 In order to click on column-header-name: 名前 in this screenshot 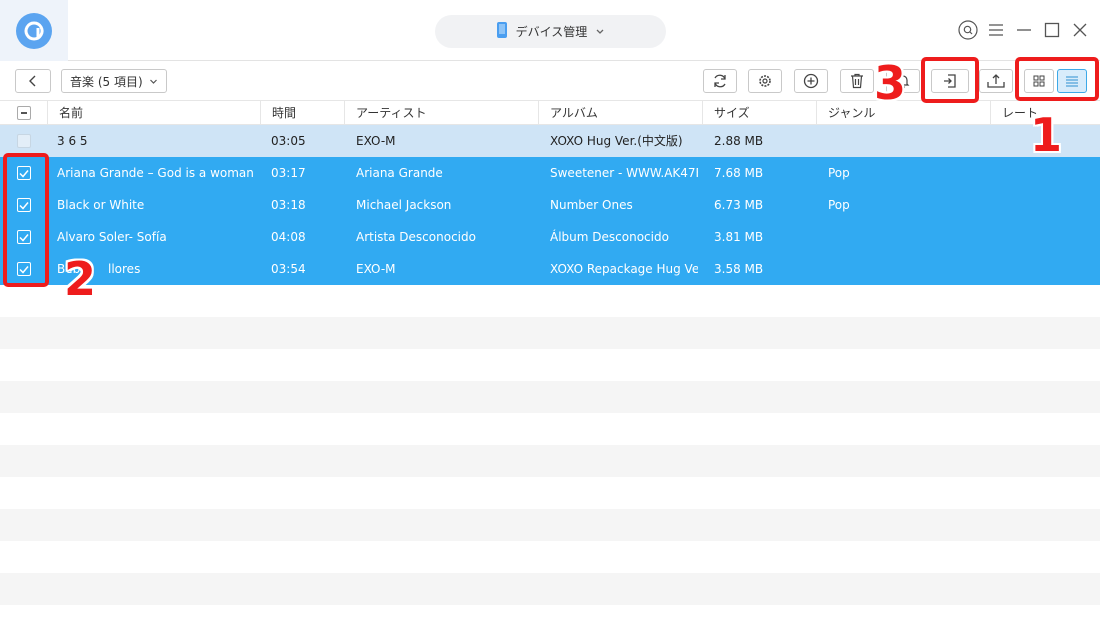, I will do `click(153, 113)`.